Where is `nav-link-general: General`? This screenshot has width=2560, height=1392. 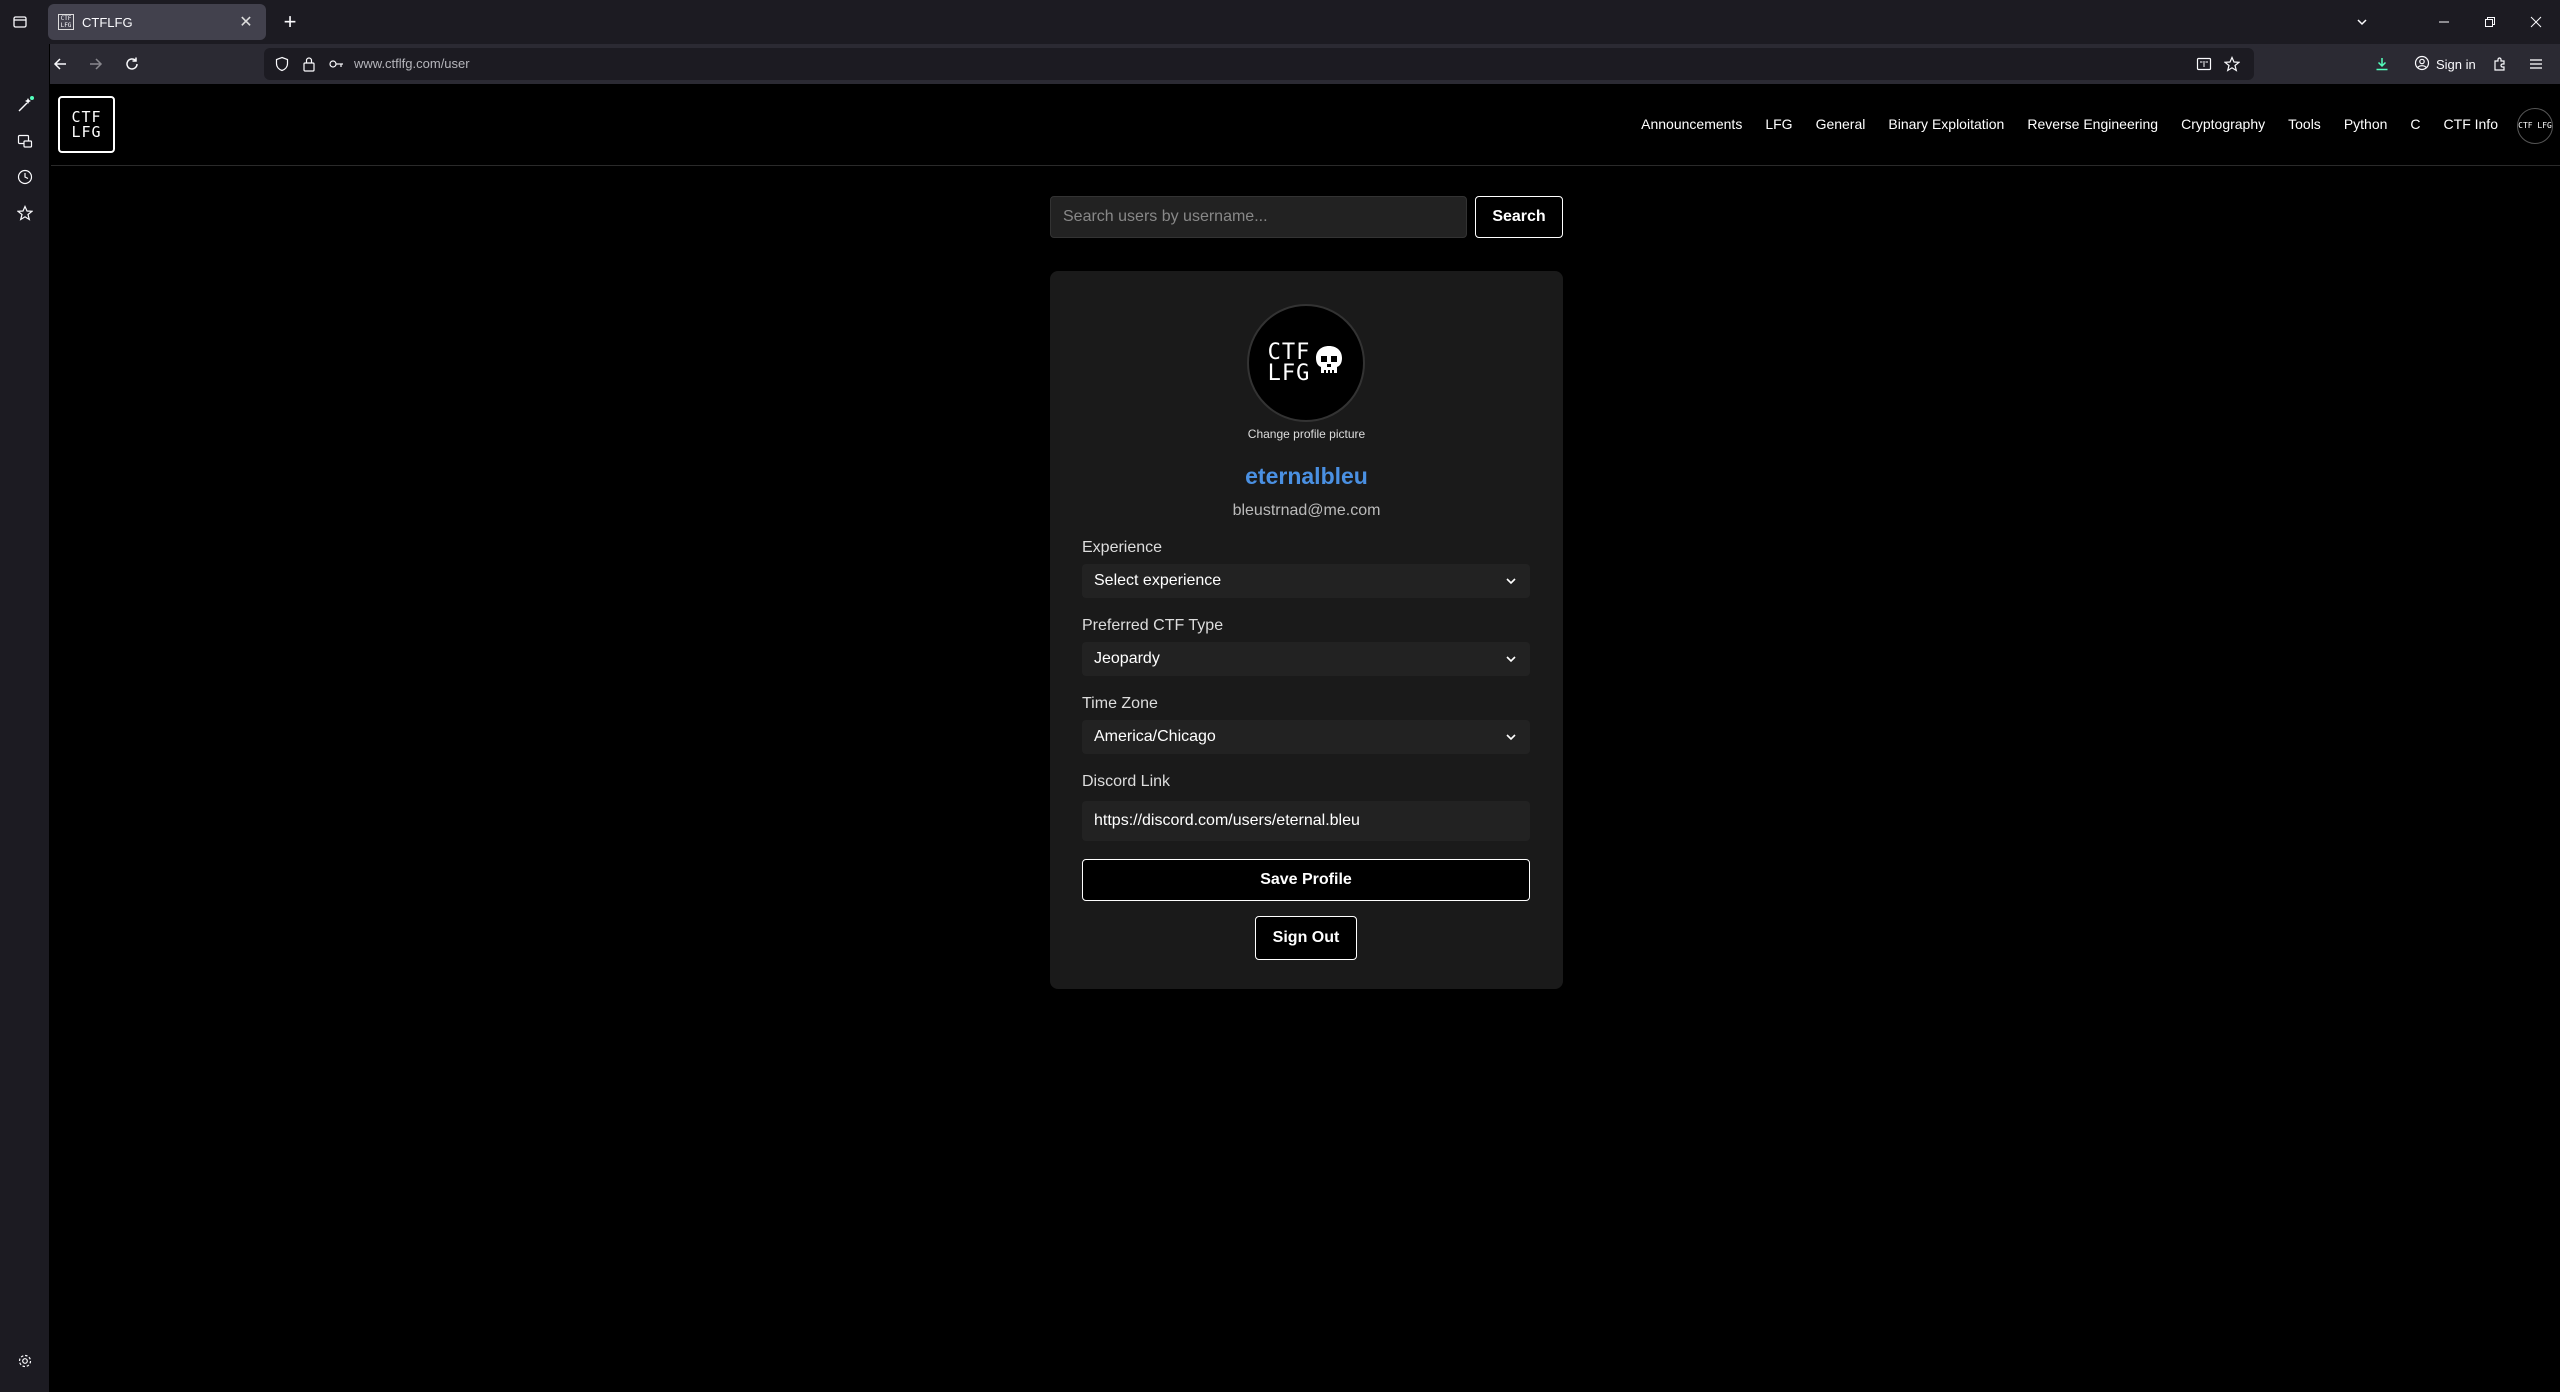
nav-link-general: General is located at coordinates (1841, 124).